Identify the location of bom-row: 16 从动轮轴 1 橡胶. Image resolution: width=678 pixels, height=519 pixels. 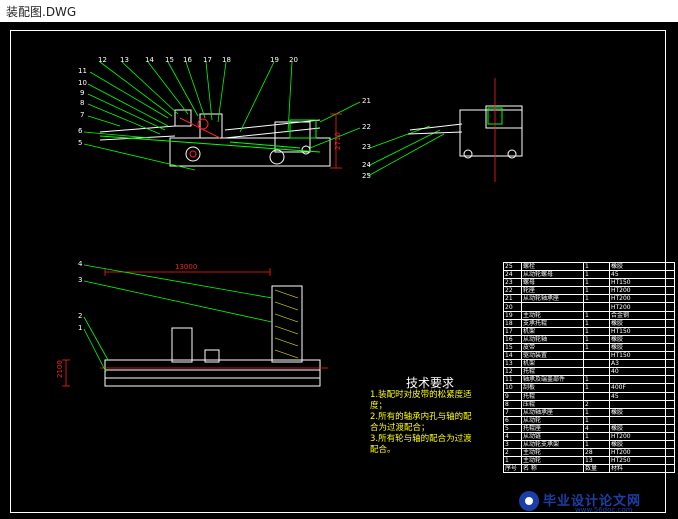
(589, 339).